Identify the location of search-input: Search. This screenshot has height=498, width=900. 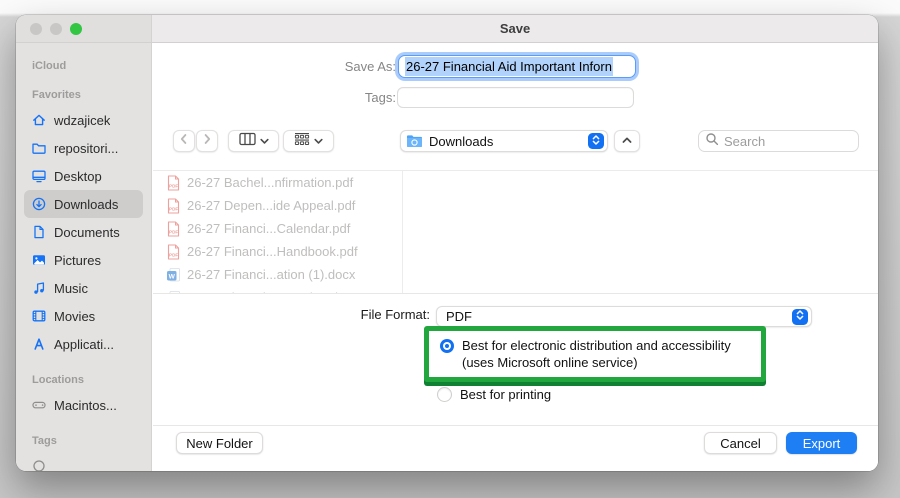
(778, 141).